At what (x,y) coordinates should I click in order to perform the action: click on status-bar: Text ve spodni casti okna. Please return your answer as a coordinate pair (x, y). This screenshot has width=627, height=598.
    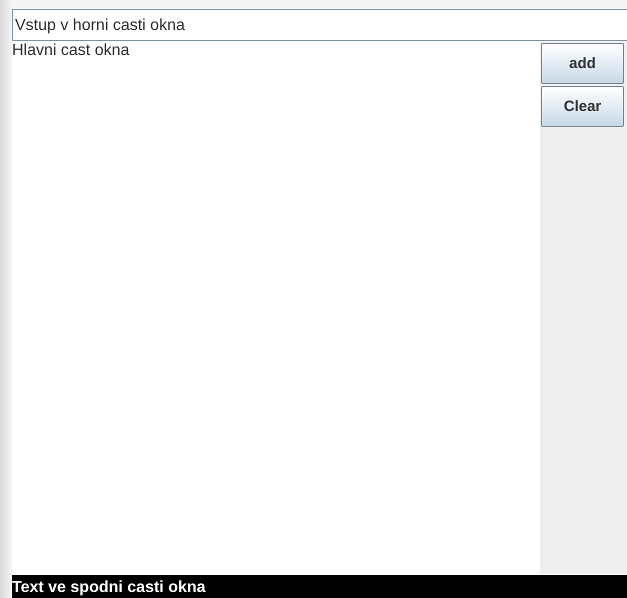
    Looking at the image, I should click on (319, 586).